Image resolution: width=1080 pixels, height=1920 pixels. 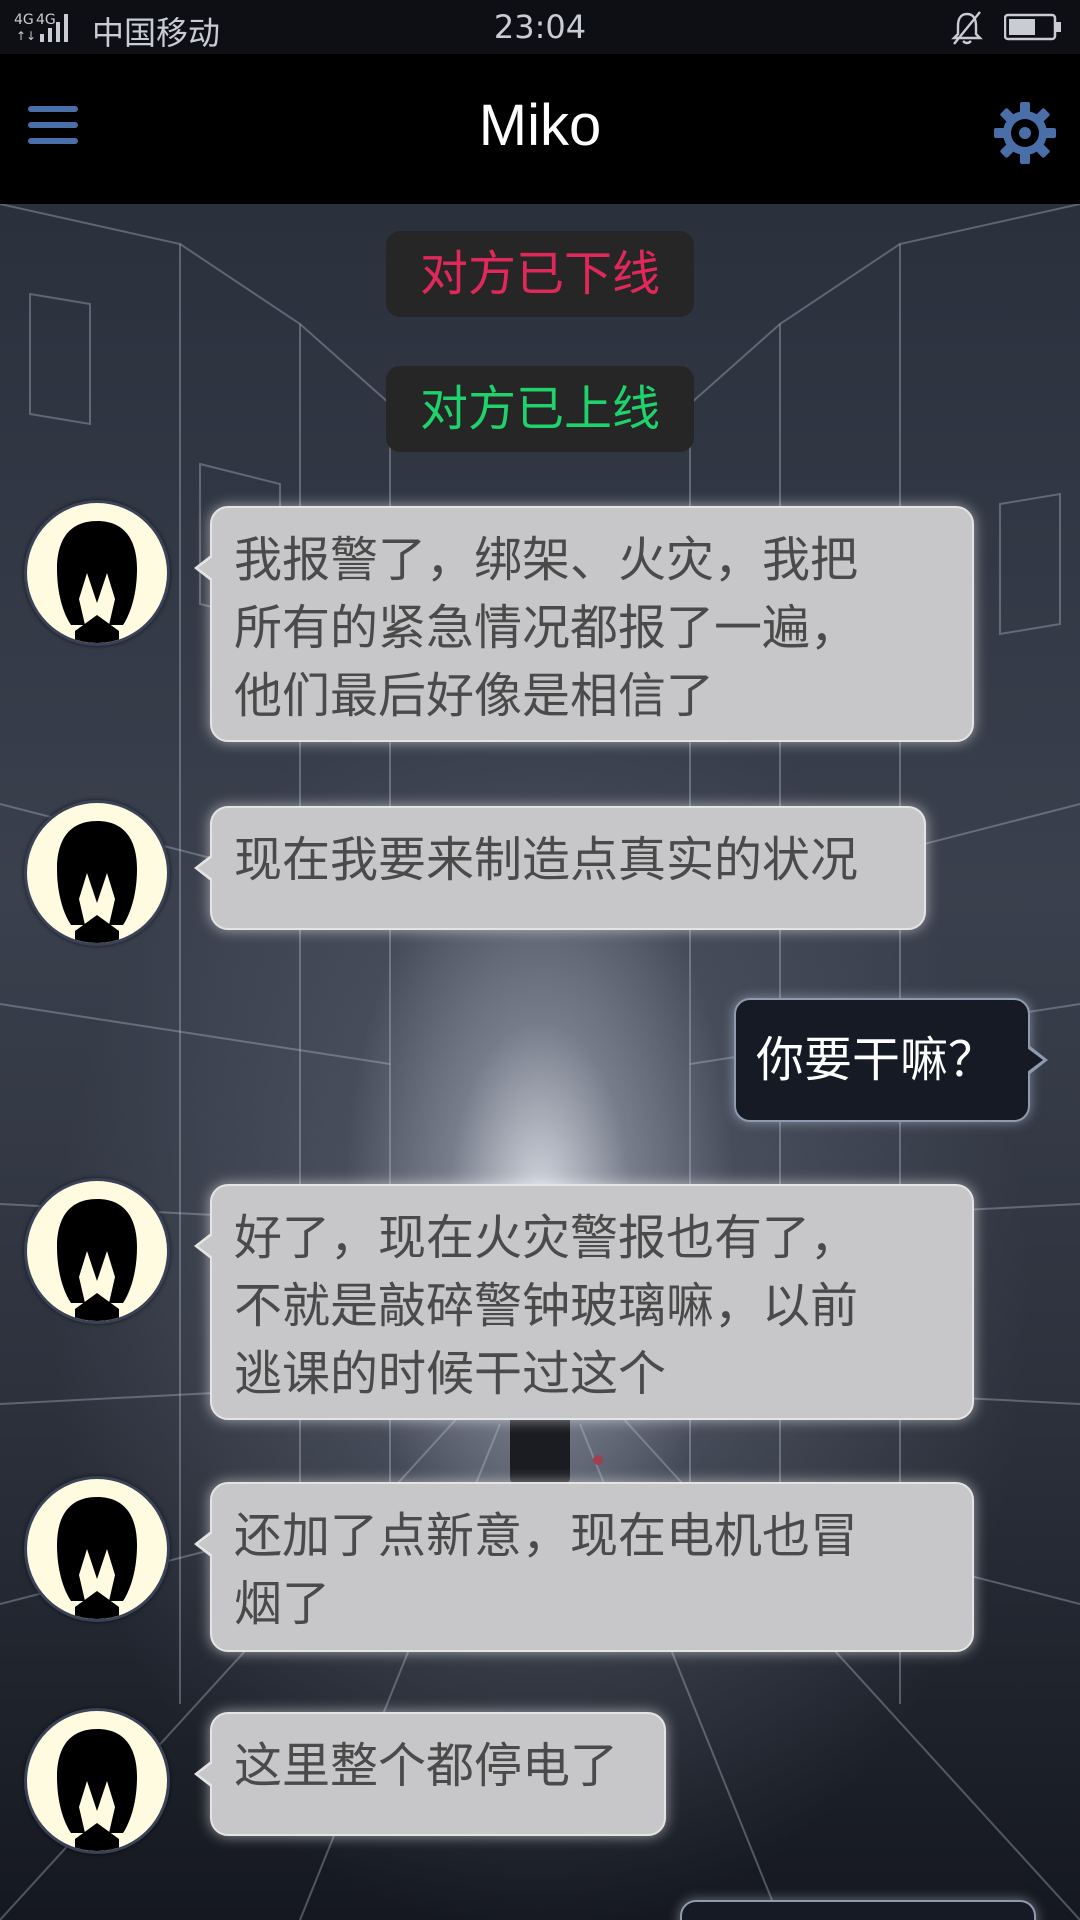 I want to click on system-message-online: 对方已上线, so click(x=540, y=409).